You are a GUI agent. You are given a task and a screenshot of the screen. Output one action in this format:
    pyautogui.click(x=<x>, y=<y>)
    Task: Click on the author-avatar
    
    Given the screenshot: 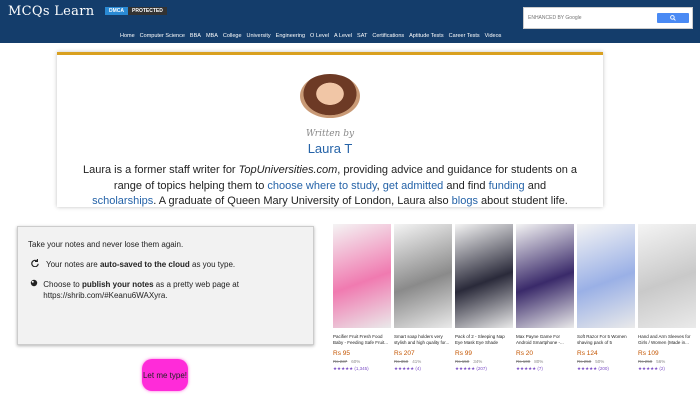 What is the action you would take?
    pyautogui.click(x=330, y=96)
    